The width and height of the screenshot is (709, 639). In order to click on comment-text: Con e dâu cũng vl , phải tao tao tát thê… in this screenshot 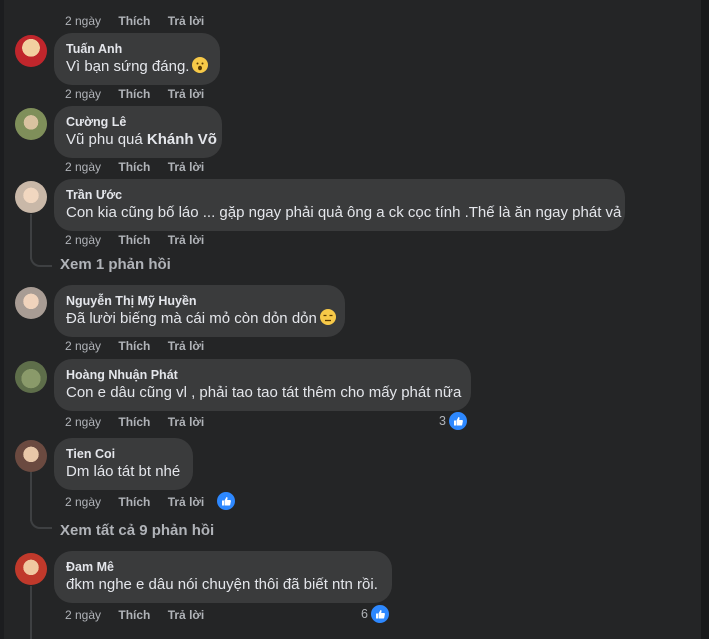, I will do `click(264, 392)`.